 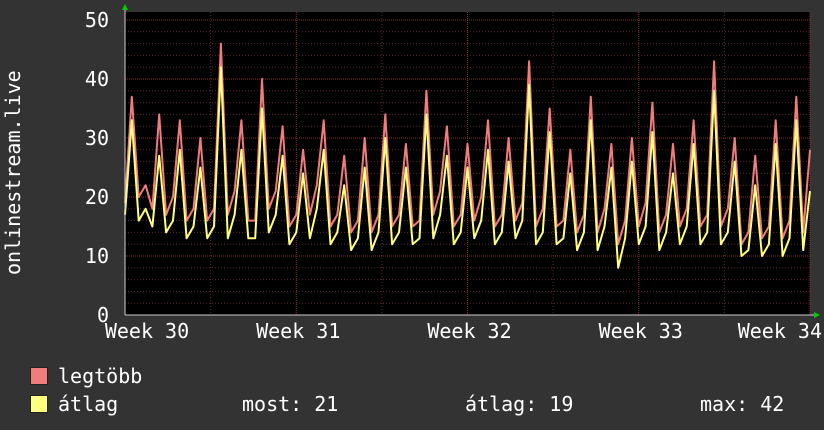 What do you see at coordinates (817, 315) in the screenshot?
I see `x-axis-arrow` at bounding box center [817, 315].